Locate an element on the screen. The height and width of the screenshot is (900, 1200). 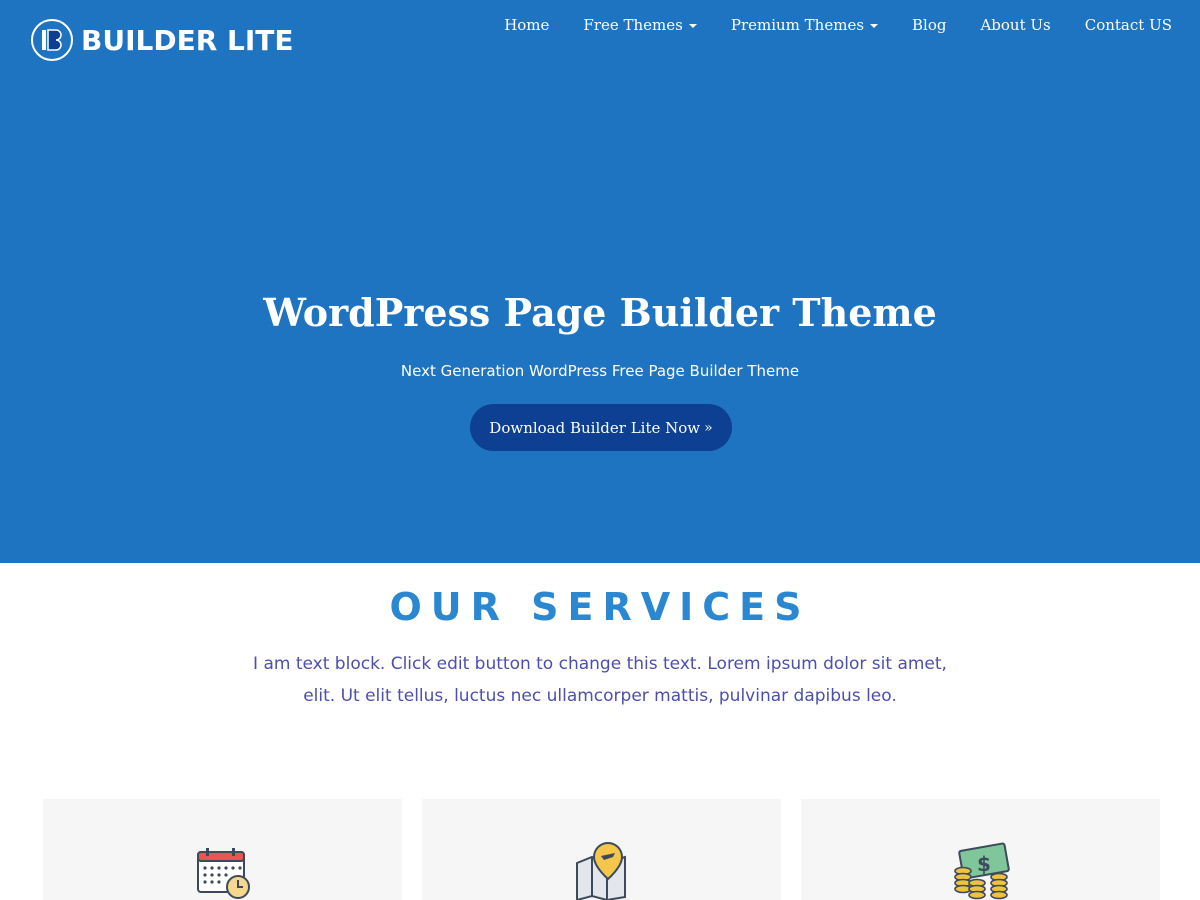
nav-item-label: Premium Themes is located at coordinates (797, 25).